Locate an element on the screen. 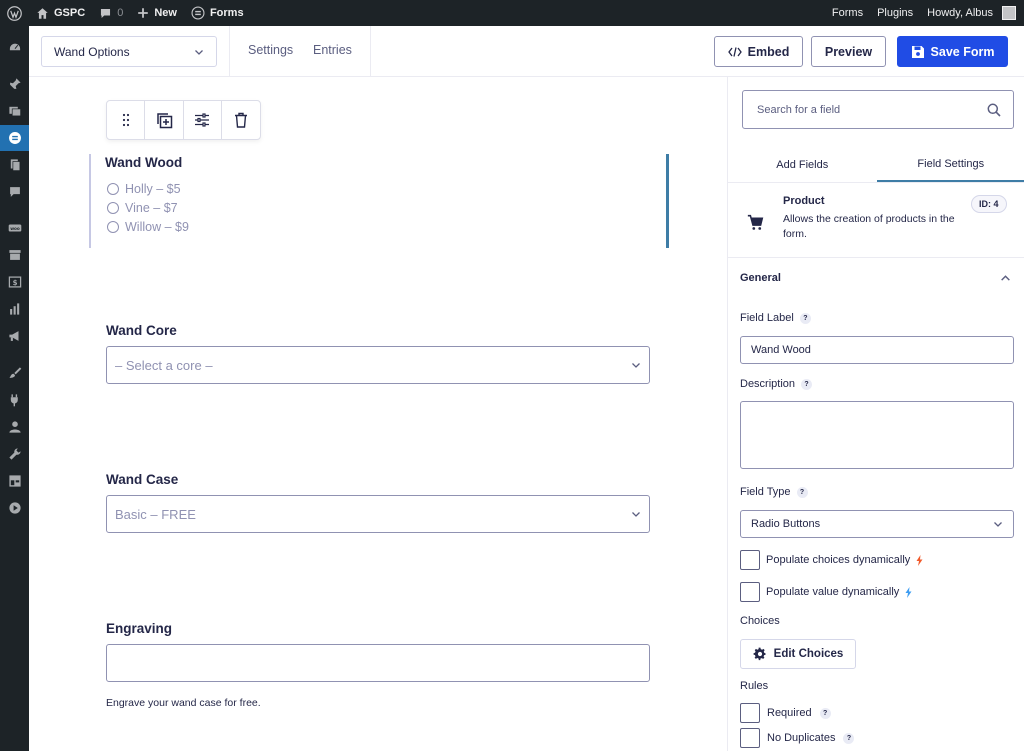 The image size is (1024, 751). menu-posts is located at coordinates (14, 84).